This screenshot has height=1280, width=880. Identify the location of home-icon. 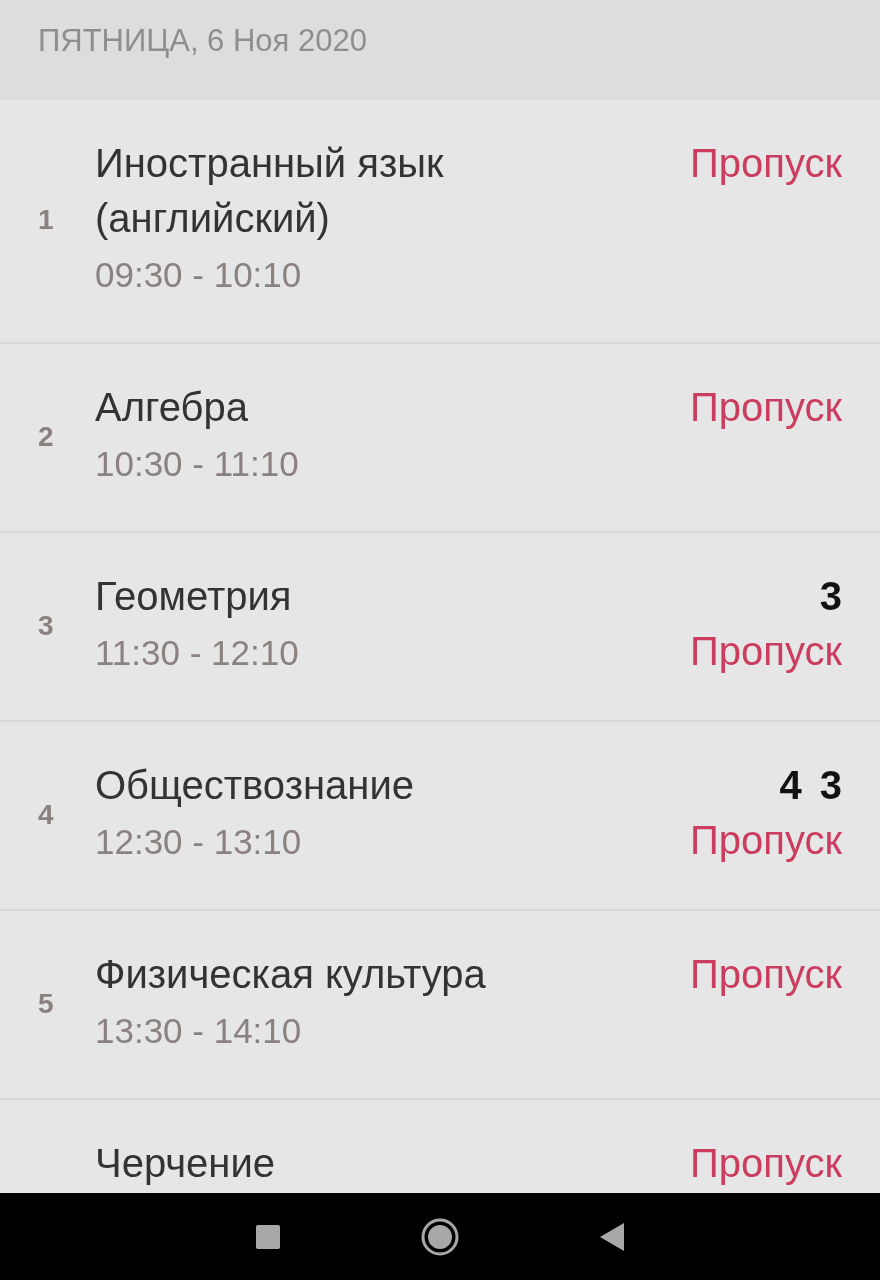
(440, 1236).